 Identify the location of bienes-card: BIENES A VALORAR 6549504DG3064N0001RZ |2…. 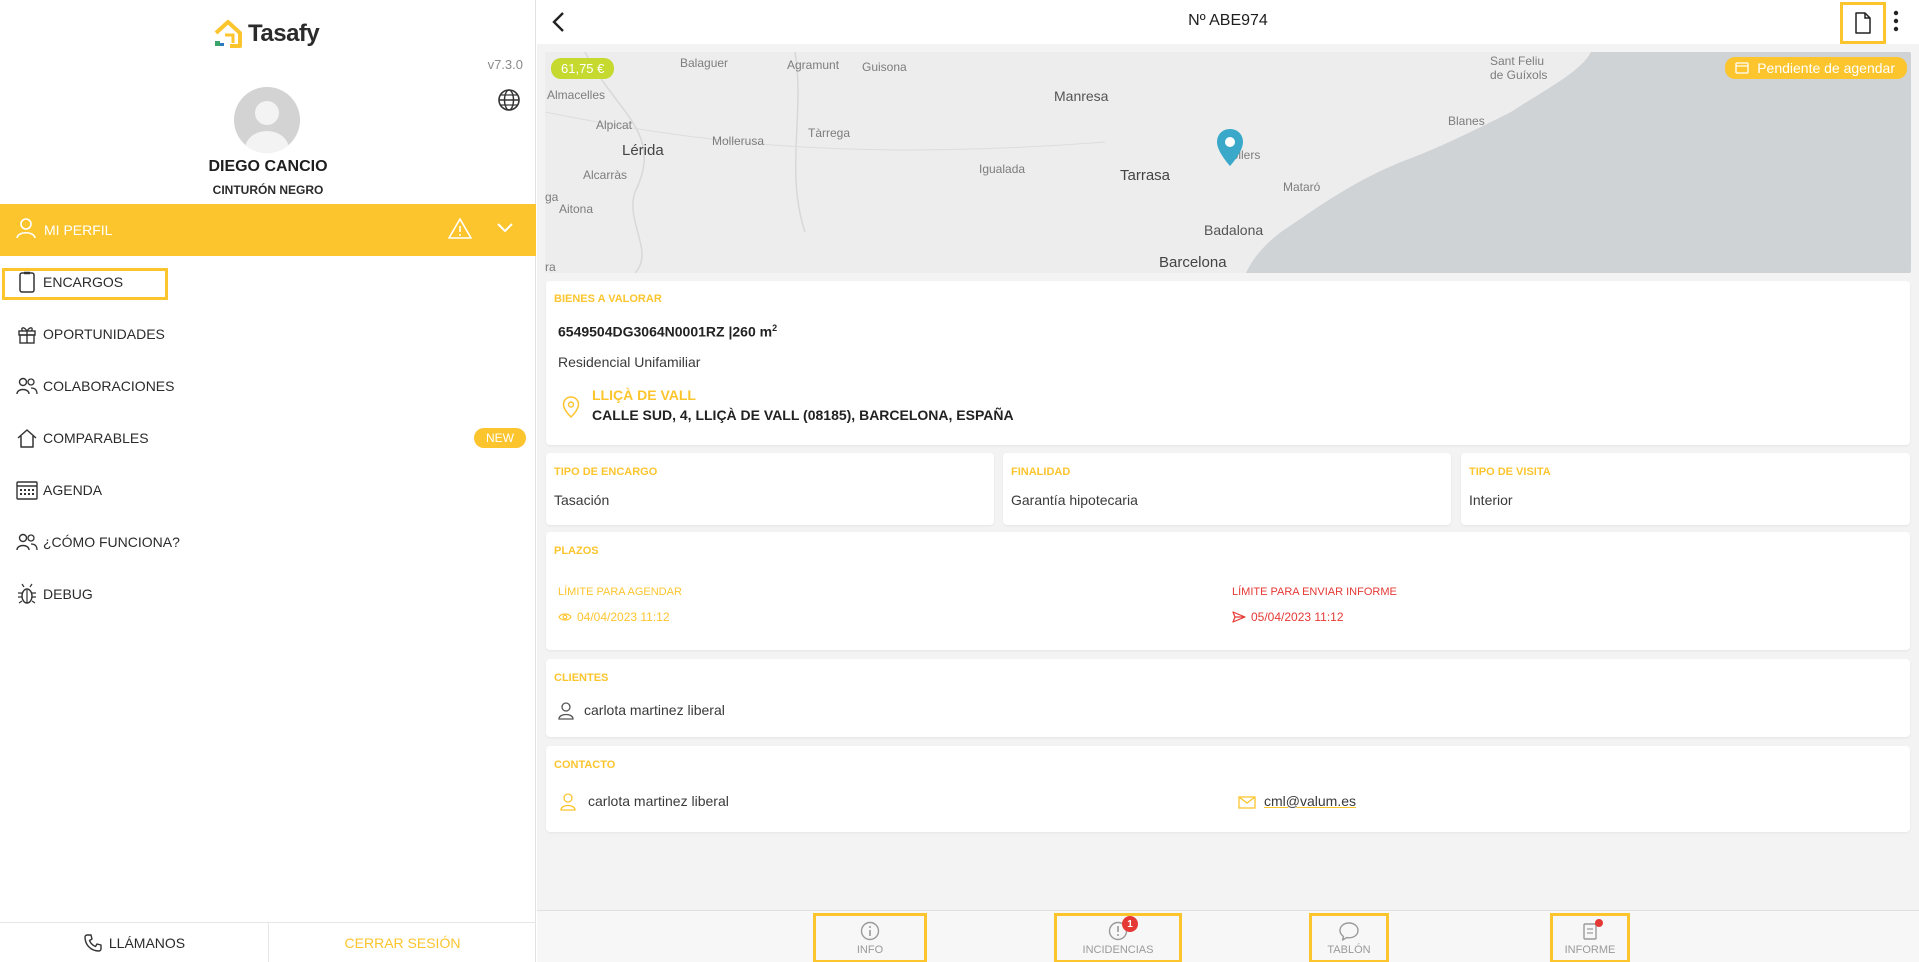
(1228, 363).